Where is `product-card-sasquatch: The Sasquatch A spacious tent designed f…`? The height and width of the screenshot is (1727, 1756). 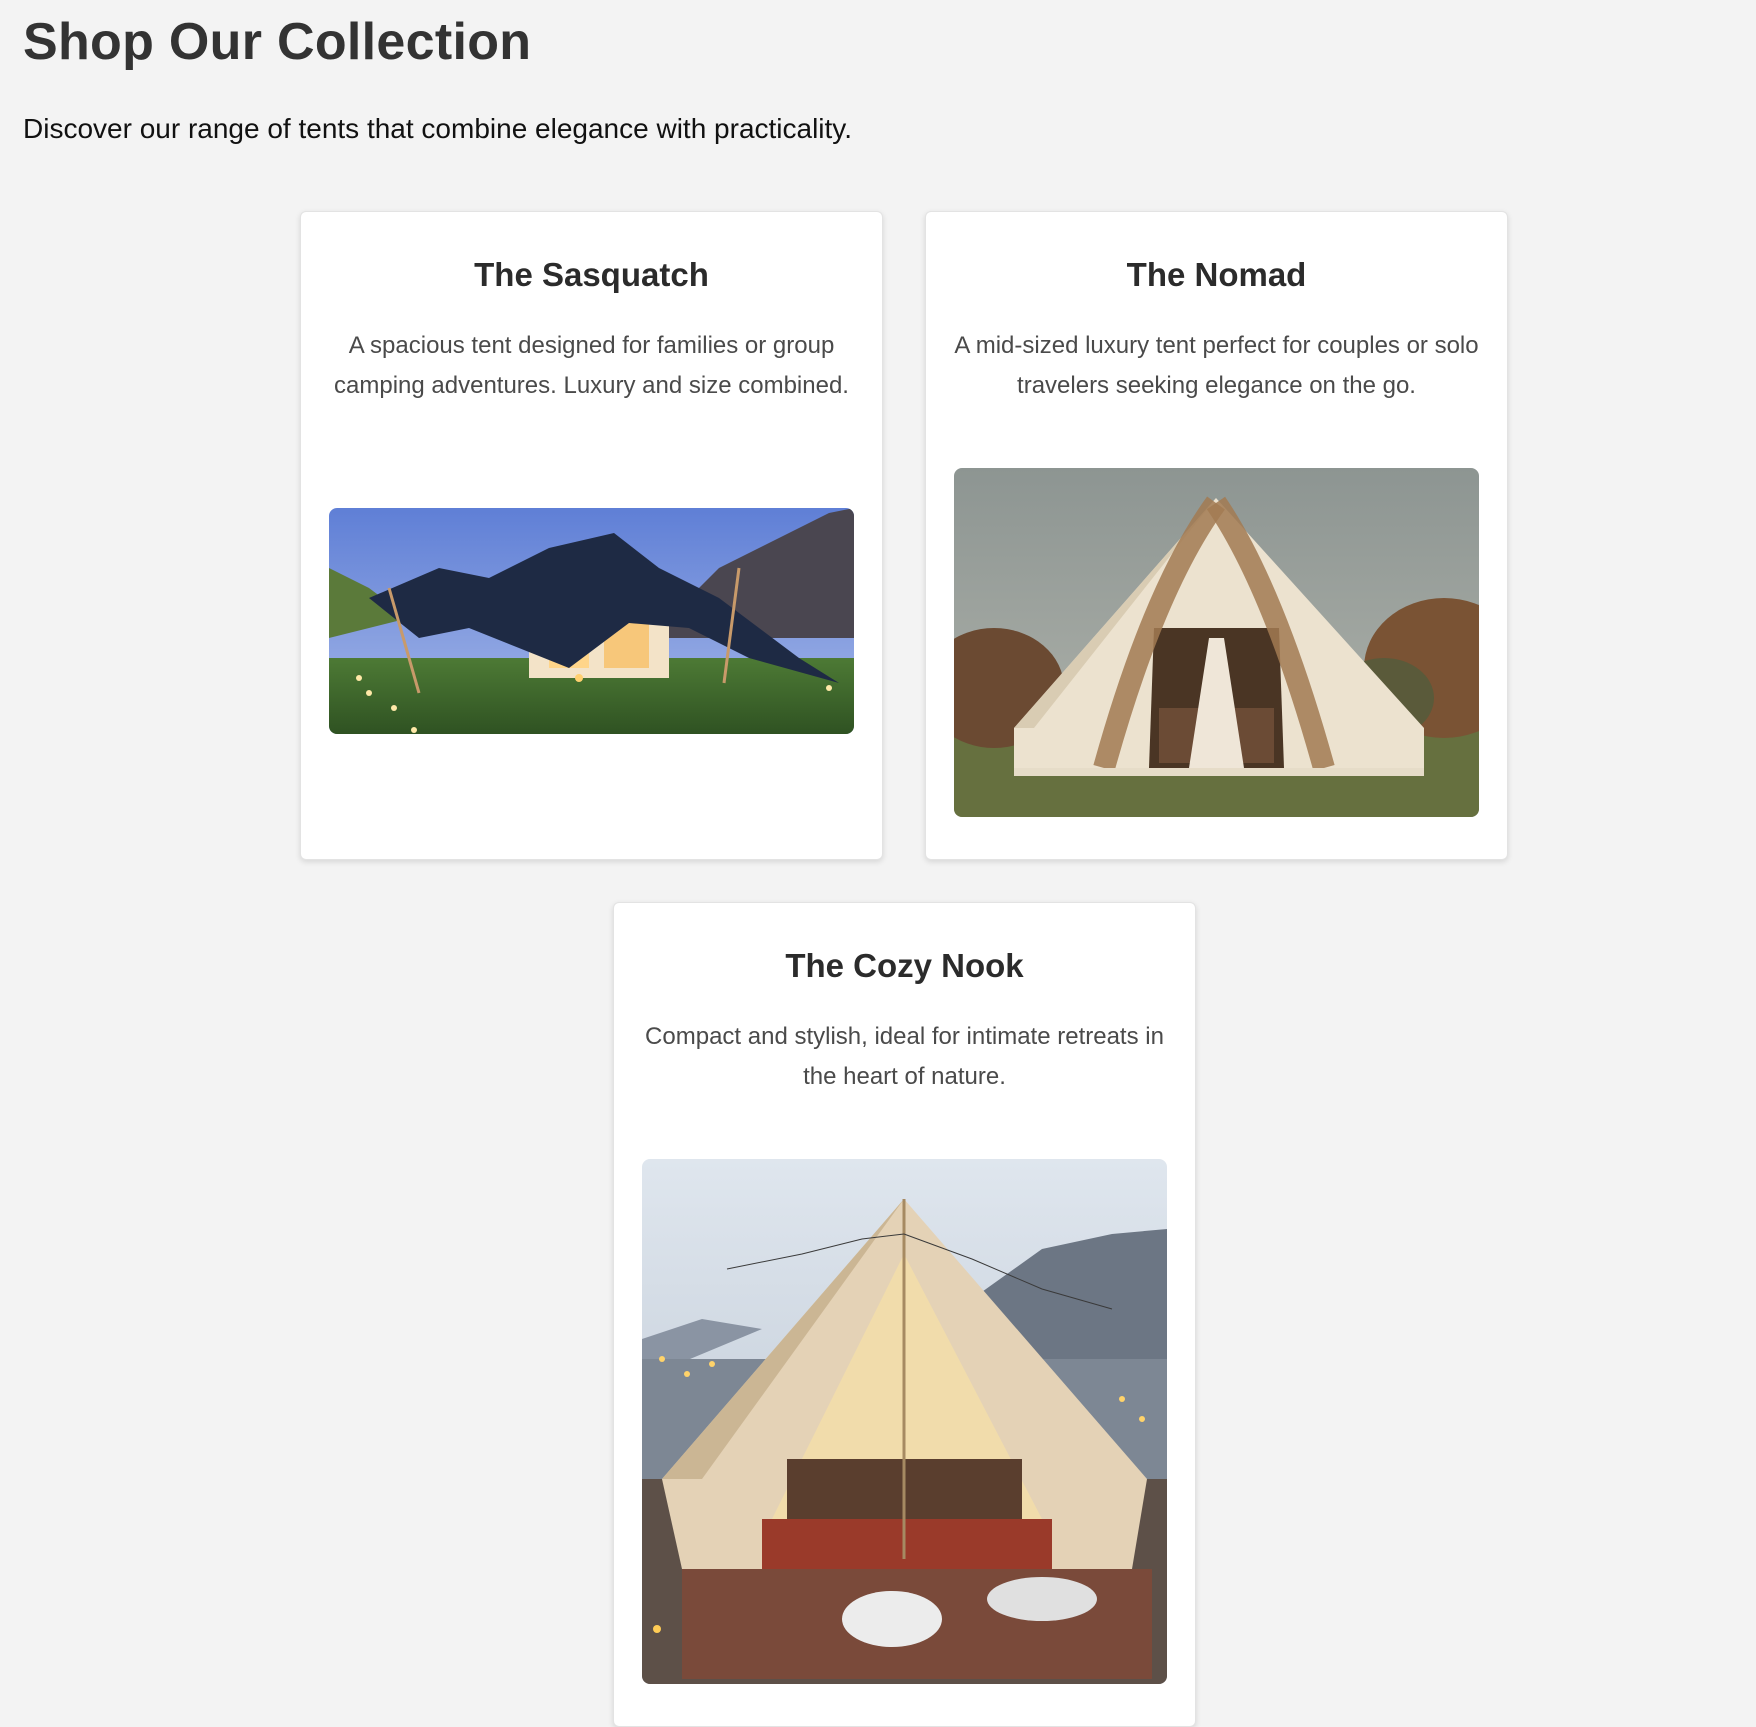
product-card-sasquatch: The Sasquatch A spacious tent designed f… is located at coordinates (591, 535).